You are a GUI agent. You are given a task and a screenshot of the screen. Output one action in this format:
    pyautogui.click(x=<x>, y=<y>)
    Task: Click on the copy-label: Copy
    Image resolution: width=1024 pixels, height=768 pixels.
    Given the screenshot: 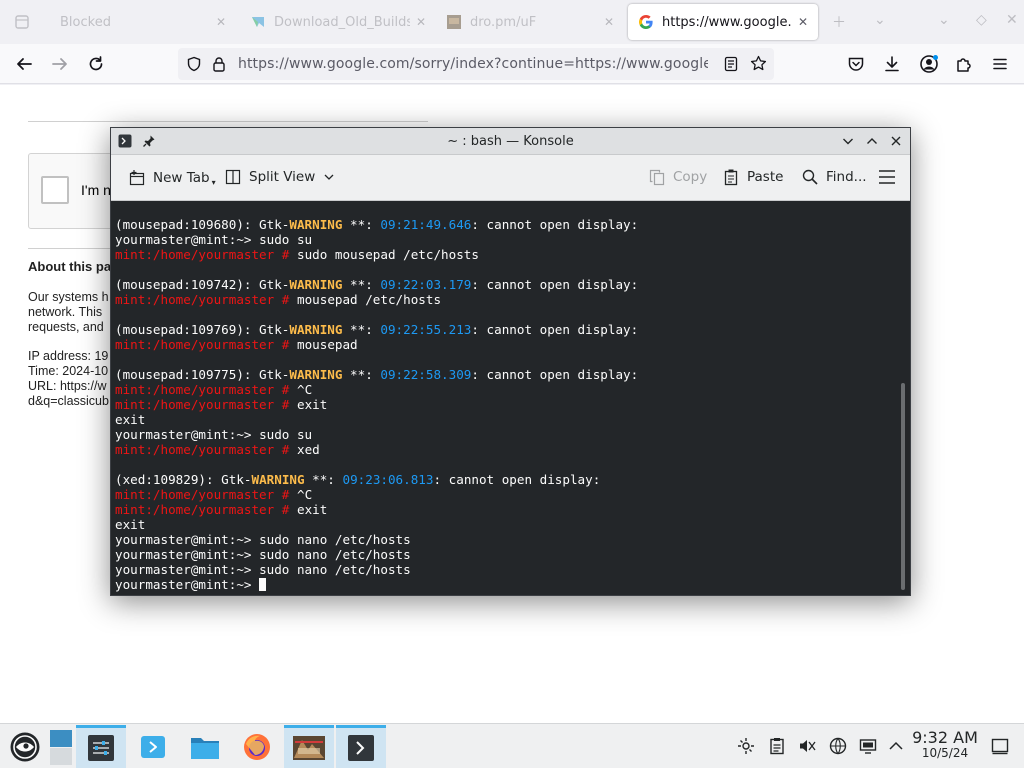 What is the action you would take?
    pyautogui.click(x=690, y=177)
    